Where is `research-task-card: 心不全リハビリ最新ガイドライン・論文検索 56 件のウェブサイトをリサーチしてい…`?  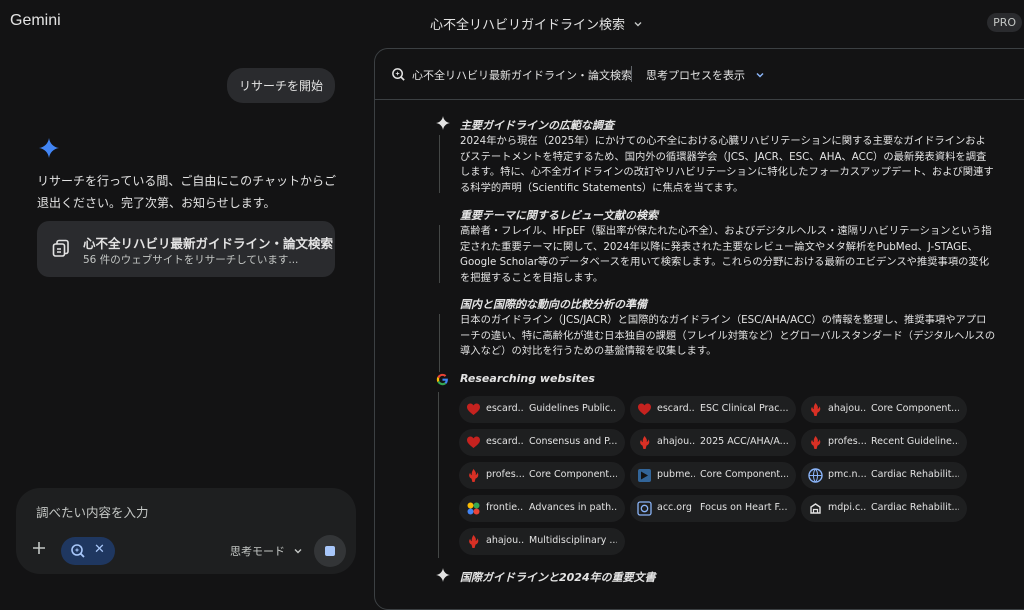
research-task-card: 心不全リハビリ最新ガイドライン・論文検索 56 件のウェブサイトをリサーチしてい… is located at coordinates (186, 249).